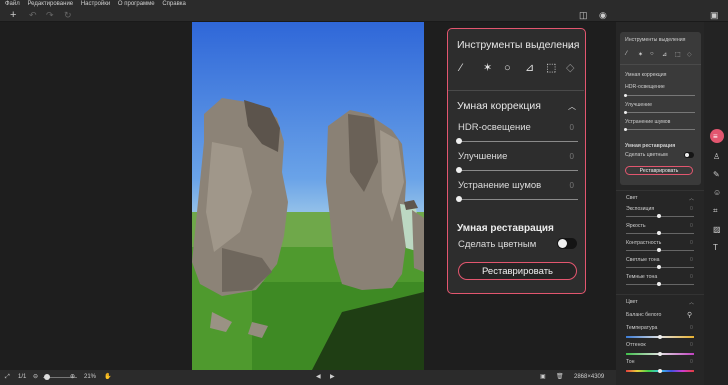 Image resolution: width=728 pixels, height=385 pixels. Describe the element at coordinates (642, 328) in the screenshot. I see `temperature-label: Температура` at that location.